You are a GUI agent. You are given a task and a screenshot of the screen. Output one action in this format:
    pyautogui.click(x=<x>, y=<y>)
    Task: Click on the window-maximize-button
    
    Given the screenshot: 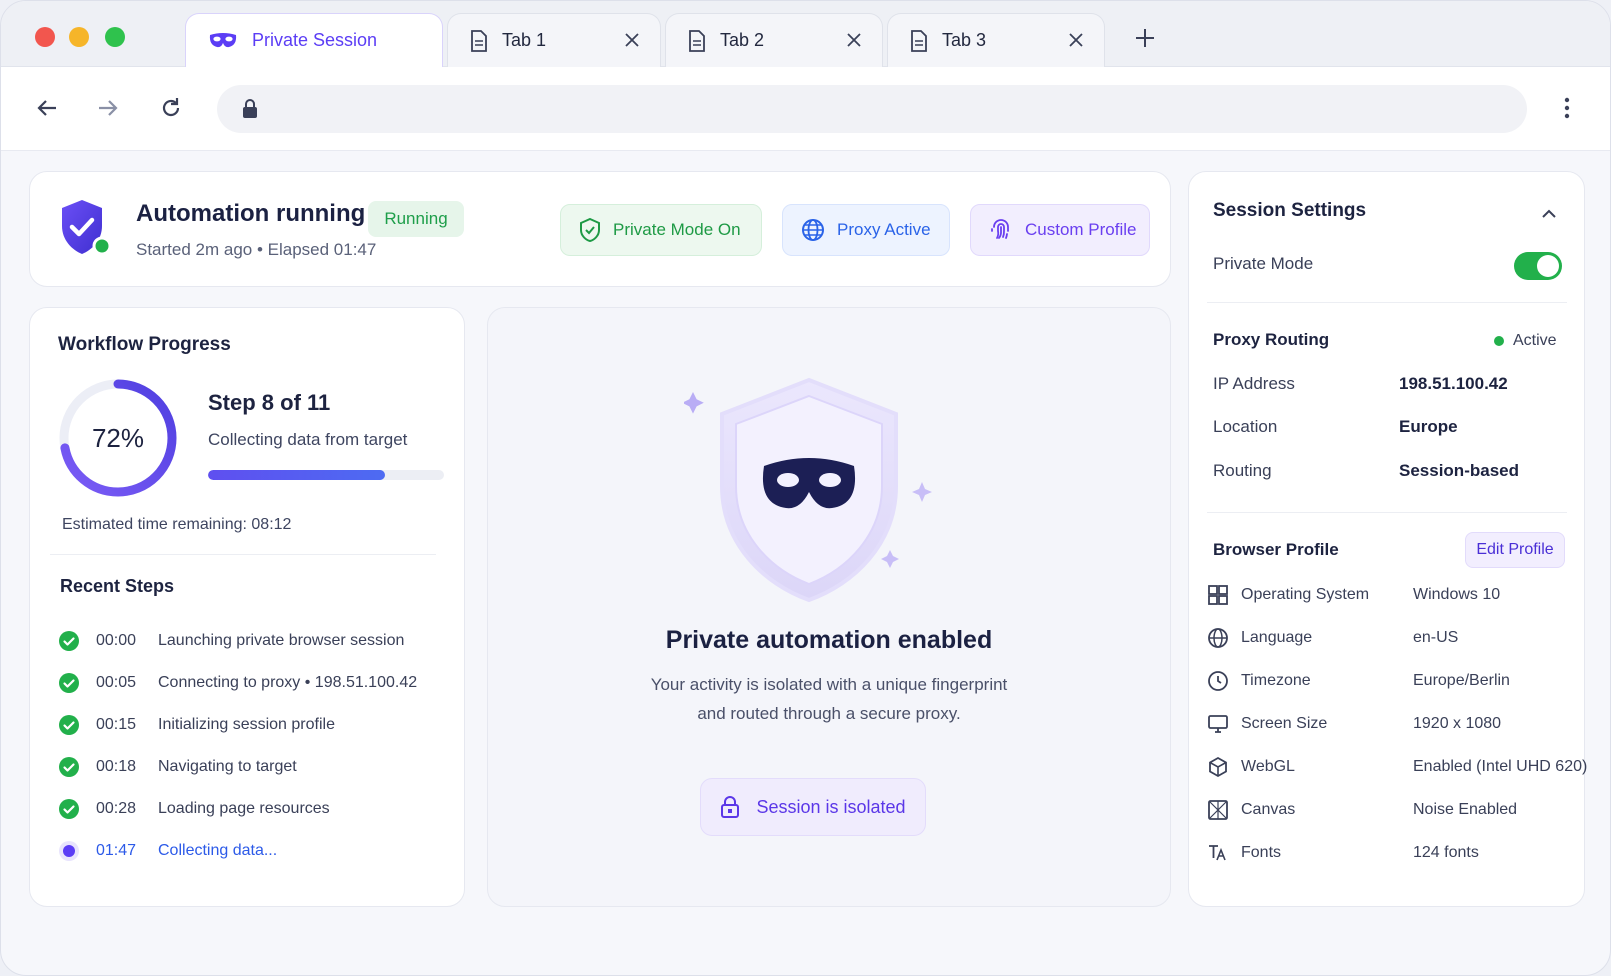 What is the action you would take?
    pyautogui.click(x=115, y=37)
    